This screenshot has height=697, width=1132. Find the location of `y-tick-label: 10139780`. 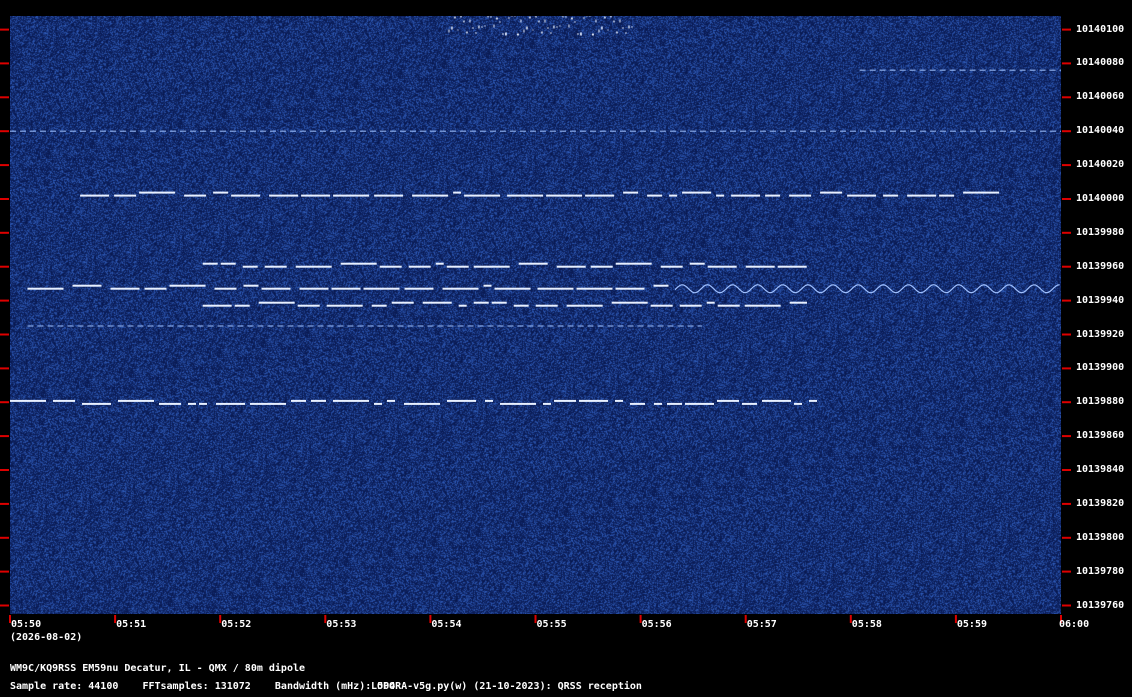

y-tick-label: 10139780 is located at coordinates (1100, 571).